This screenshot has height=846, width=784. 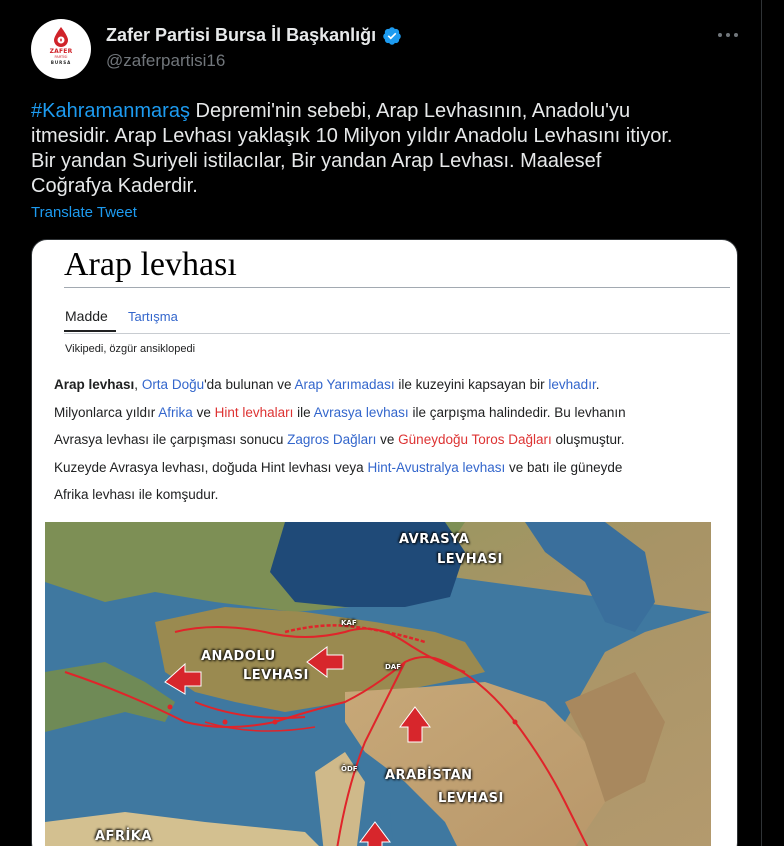 I want to click on author-name-row: Zafer Partisi Bursa İl Başkanlığı, so click(x=254, y=35).